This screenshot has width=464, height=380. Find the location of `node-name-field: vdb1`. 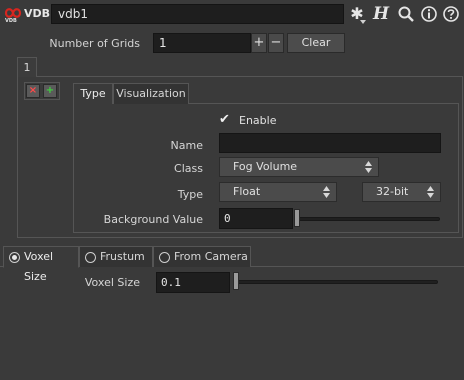

node-name-field: vdb1 is located at coordinates (197, 14).